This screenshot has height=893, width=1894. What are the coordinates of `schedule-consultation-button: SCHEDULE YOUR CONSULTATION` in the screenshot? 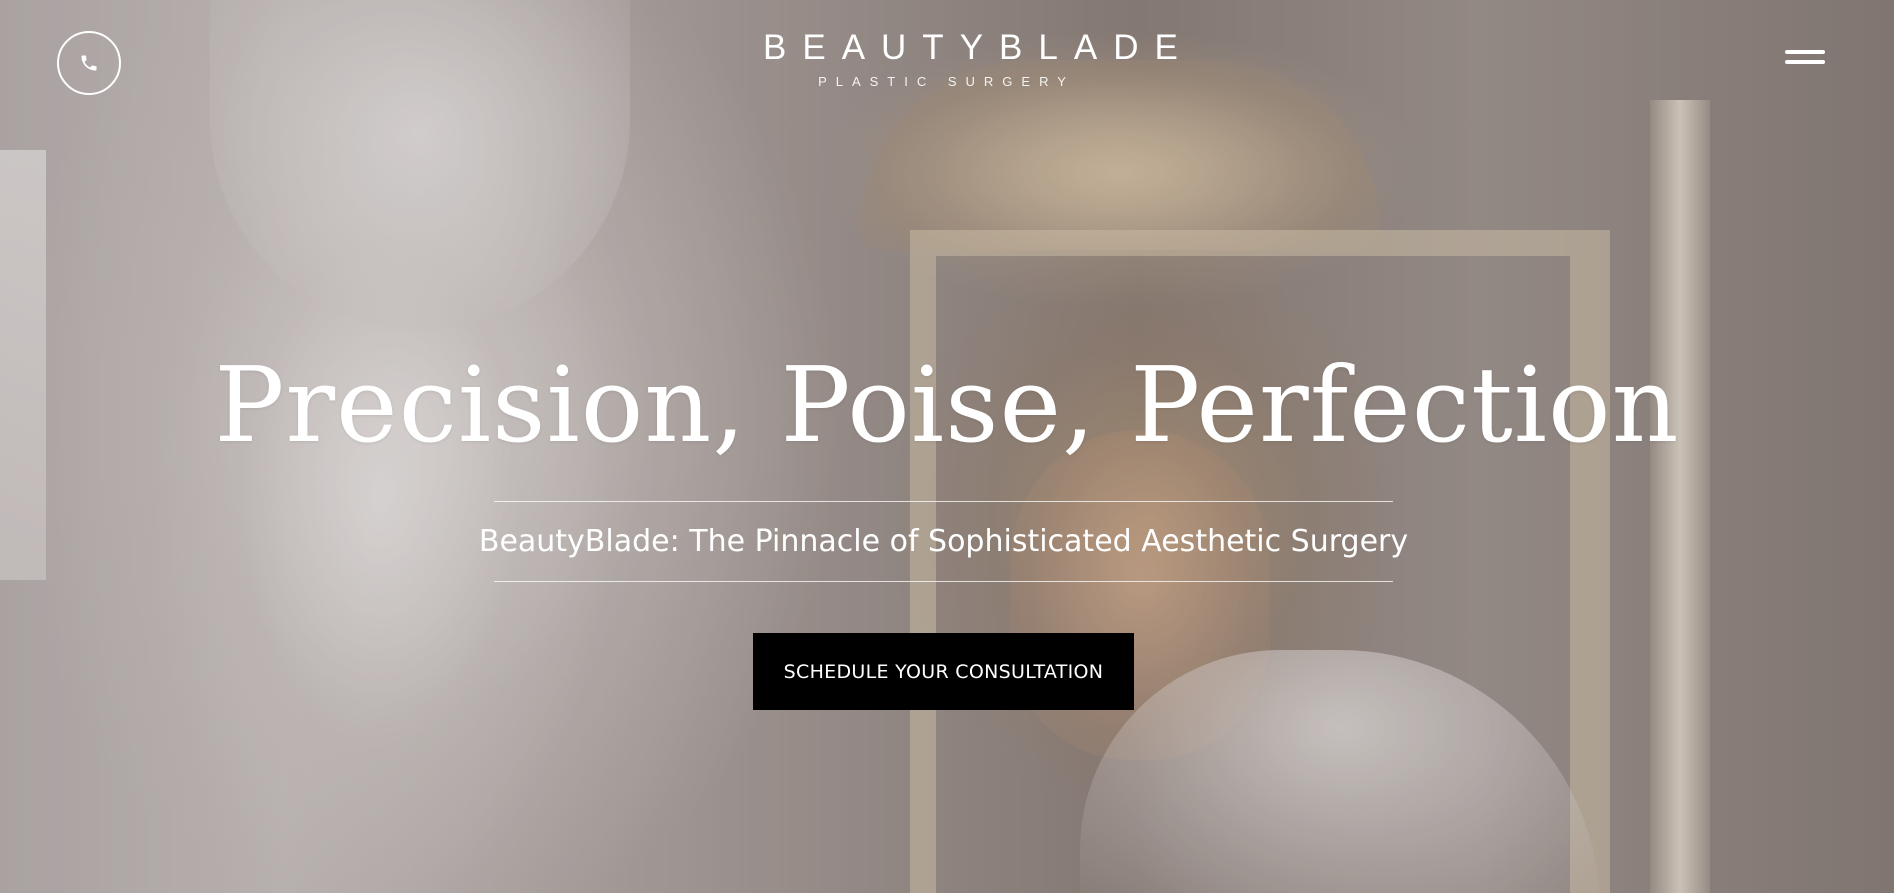 It's located at (943, 671).